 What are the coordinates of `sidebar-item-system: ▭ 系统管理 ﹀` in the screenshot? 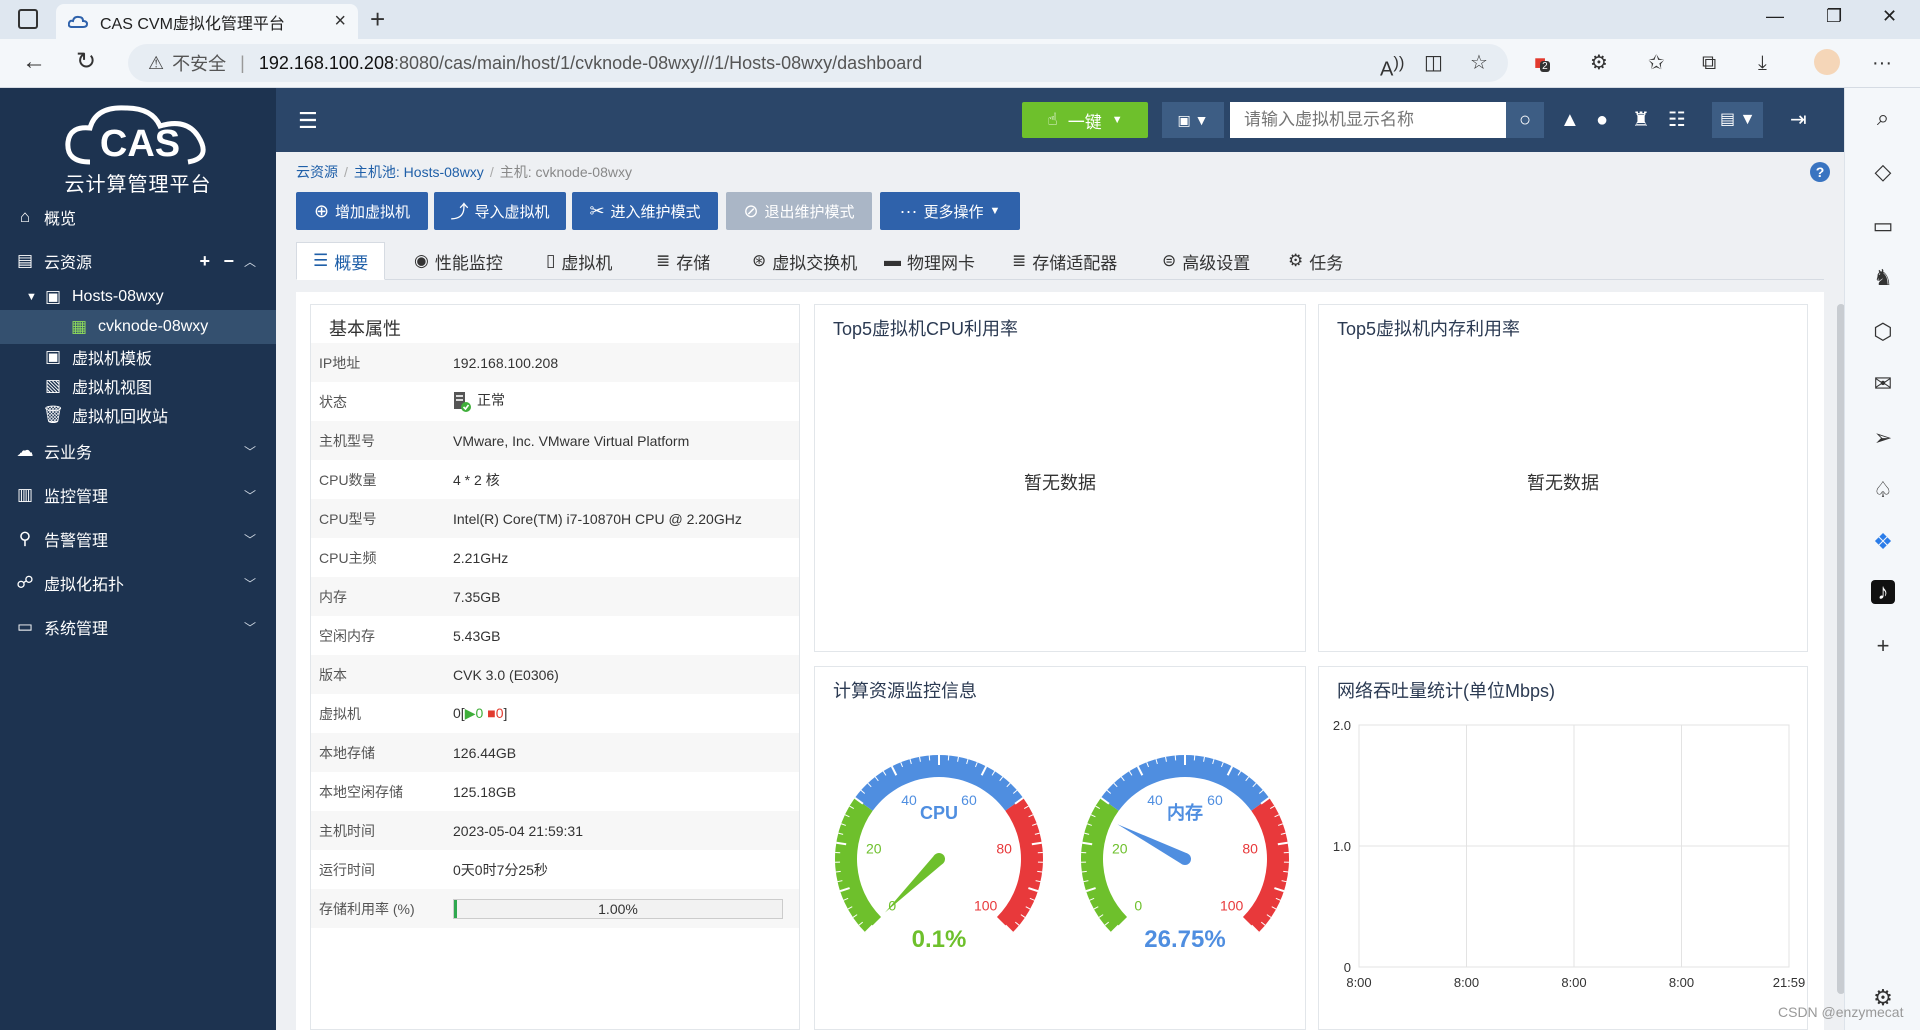 It's located at (138, 627).